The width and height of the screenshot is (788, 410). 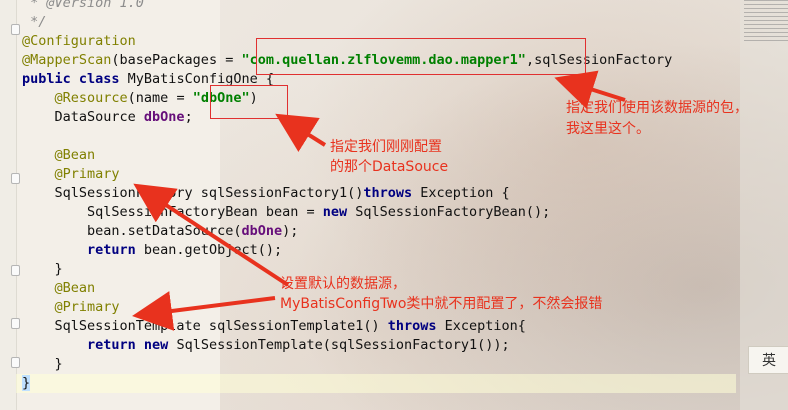 I want to click on package-arrow, so click(x=590, y=89).